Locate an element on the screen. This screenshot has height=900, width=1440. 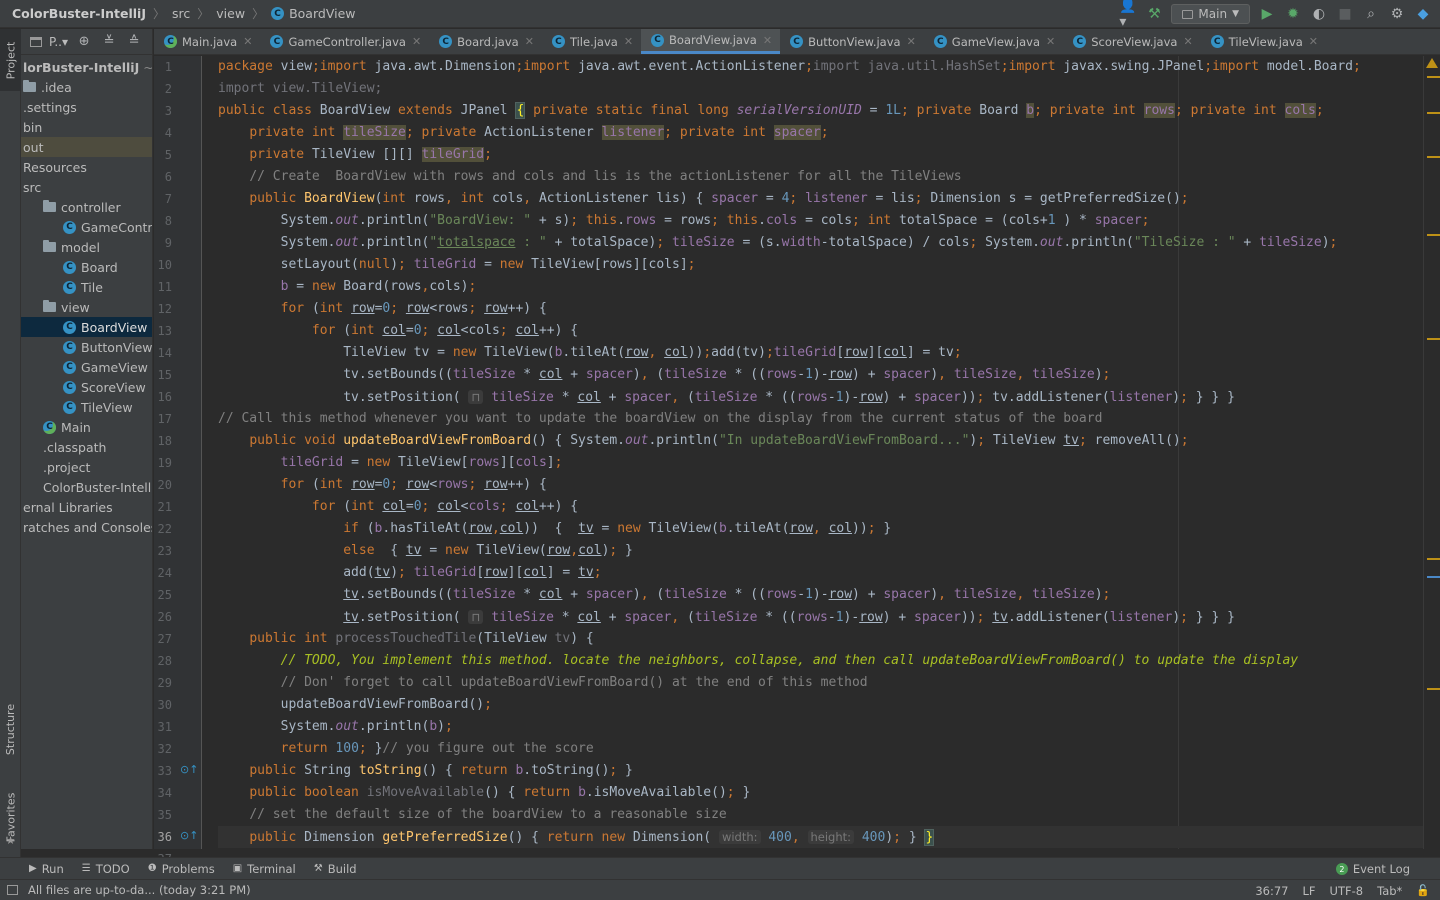
run-tool-button: ▶ Run is located at coordinates (46, 869).